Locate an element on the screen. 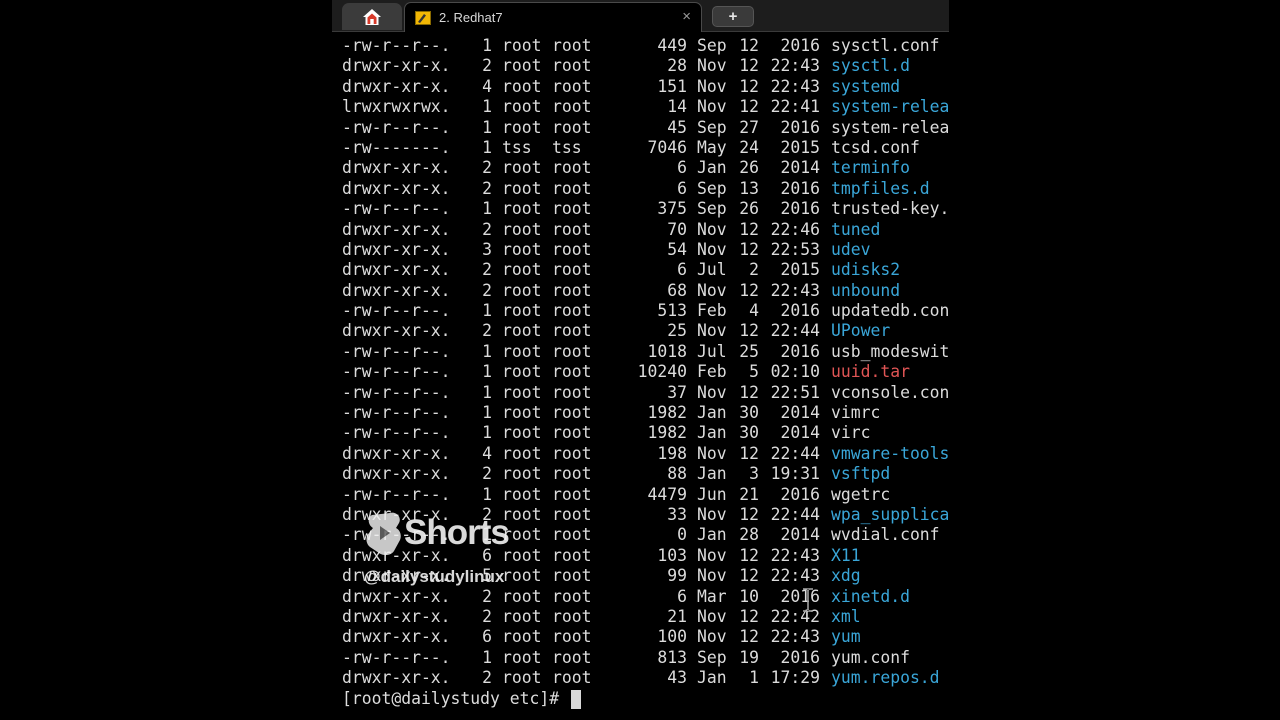  listing-filename: tmpfiles.d is located at coordinates (880, 188).